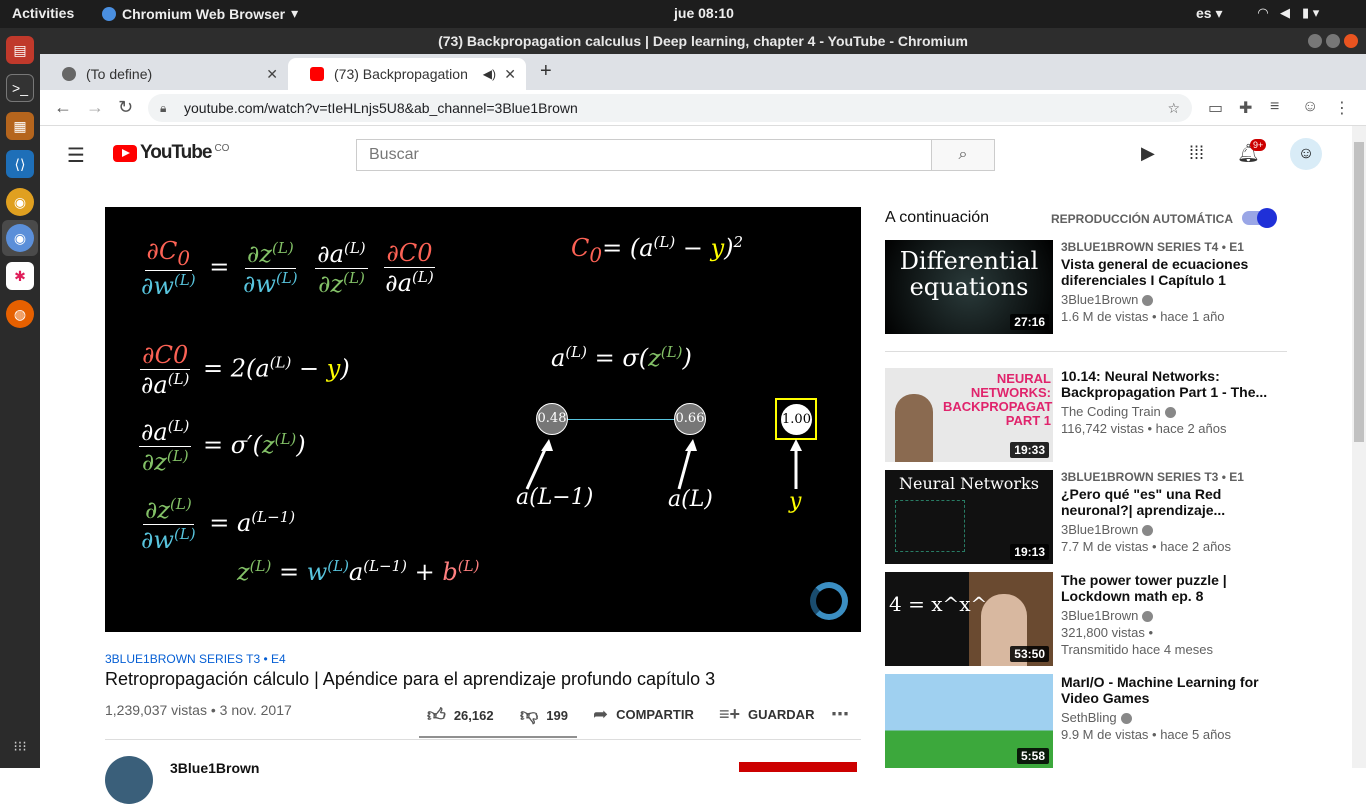 Image resolution: width=1366 pixels, height=804 pixels. What do you see at coordinates (1342, 108) in the screenshot?
I see `browser-menu-icon: ⋮` at bounding box center [1342, 108].